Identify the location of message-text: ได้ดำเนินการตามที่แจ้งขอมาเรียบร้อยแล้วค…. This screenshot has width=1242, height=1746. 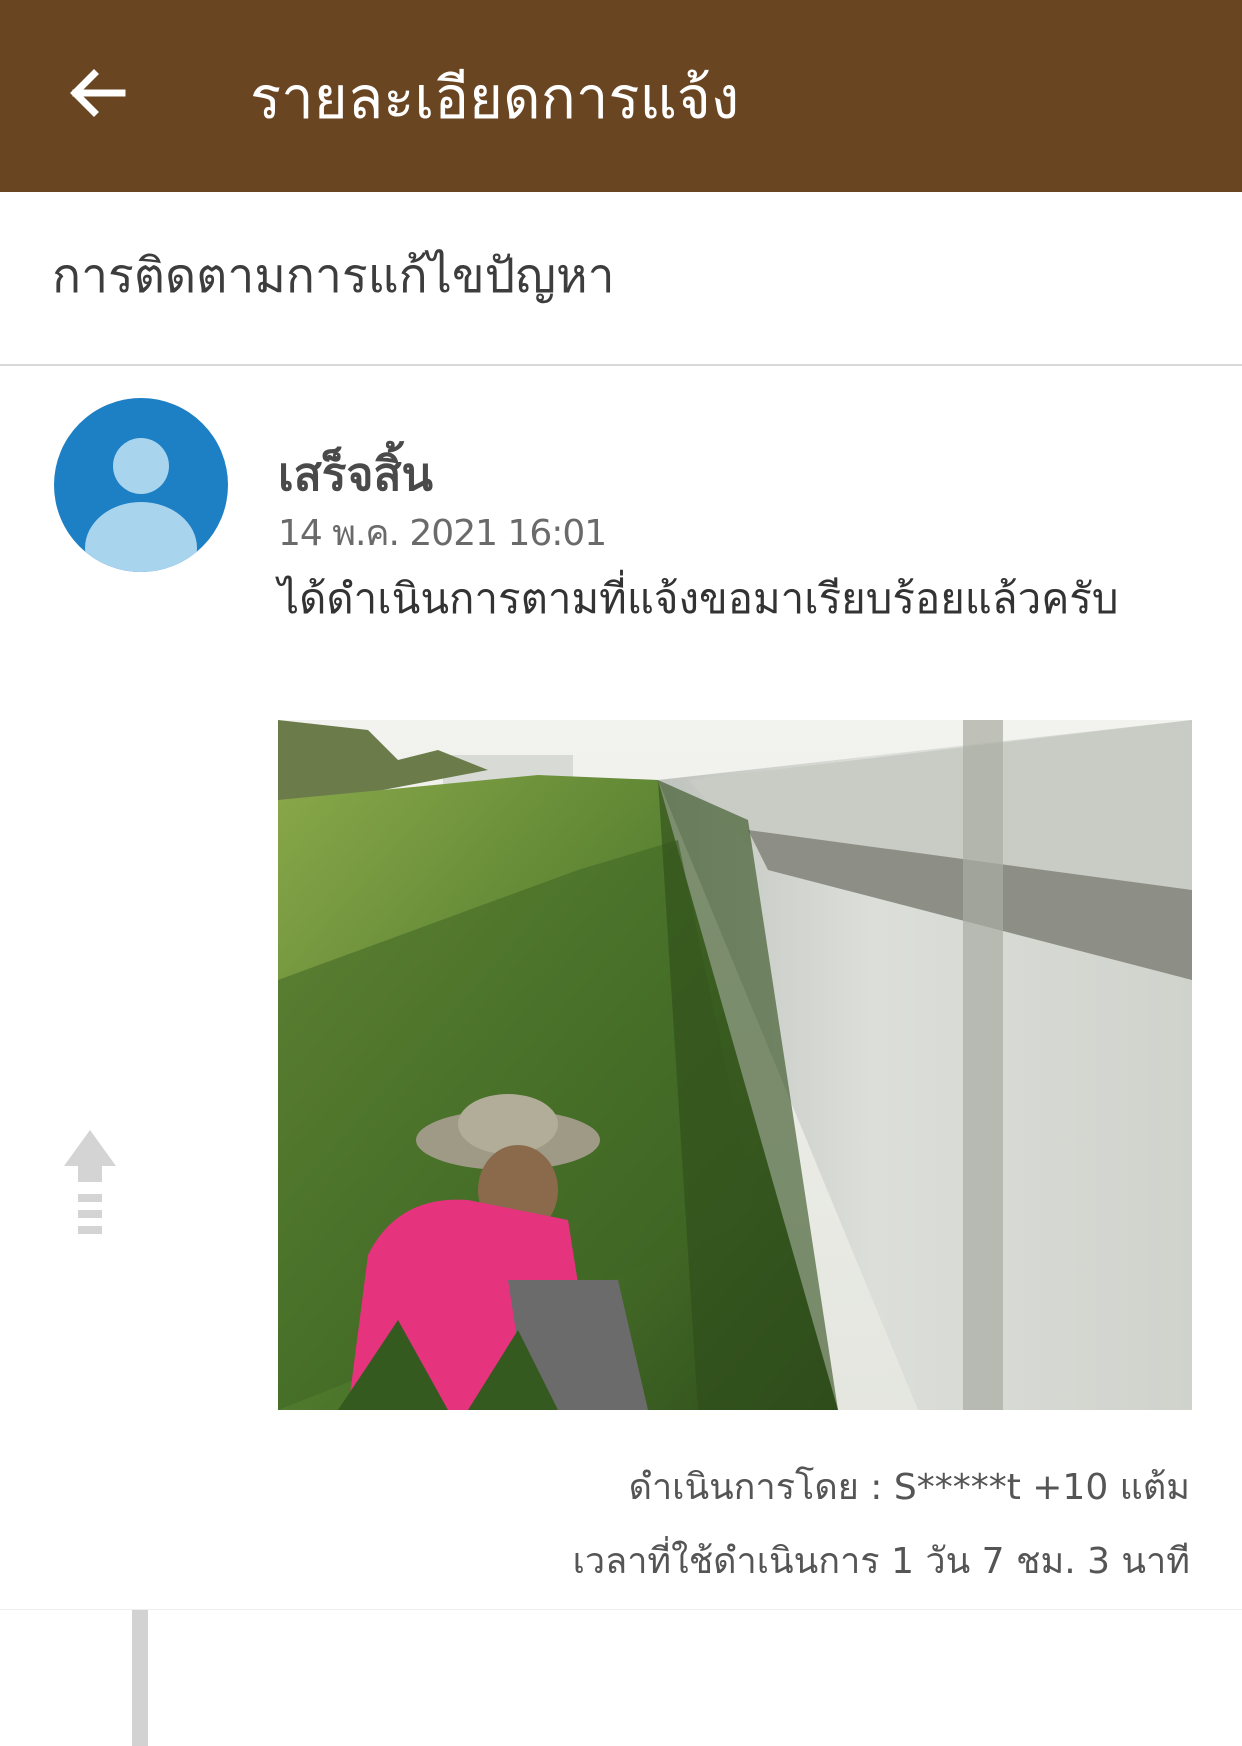
(698, 598).